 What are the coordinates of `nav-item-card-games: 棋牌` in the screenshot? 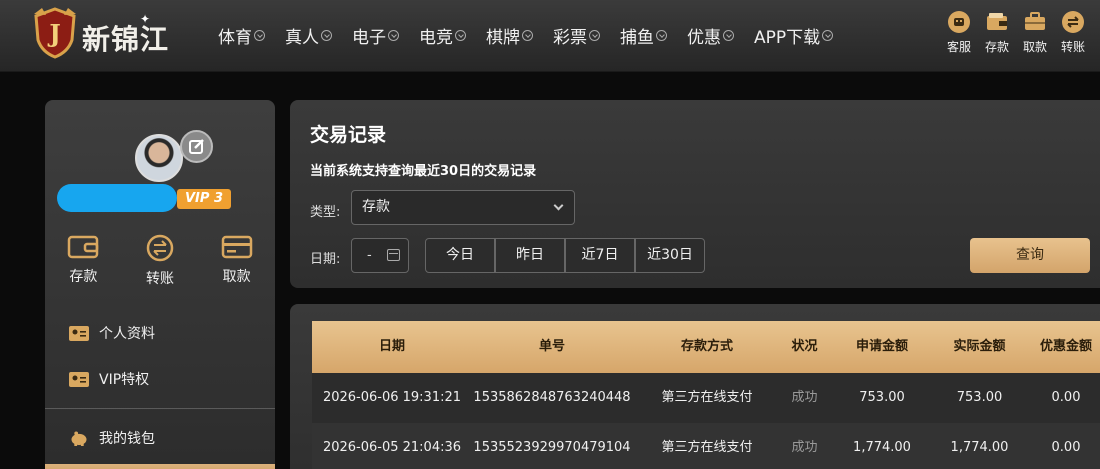 It's located at (509, 35).